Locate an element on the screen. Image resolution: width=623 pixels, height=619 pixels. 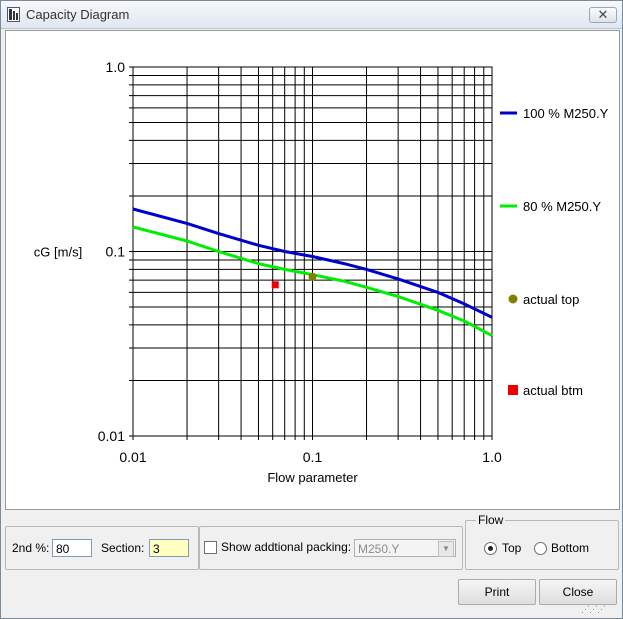
flow-group-label: Flow is located at coordinates (491, 520).